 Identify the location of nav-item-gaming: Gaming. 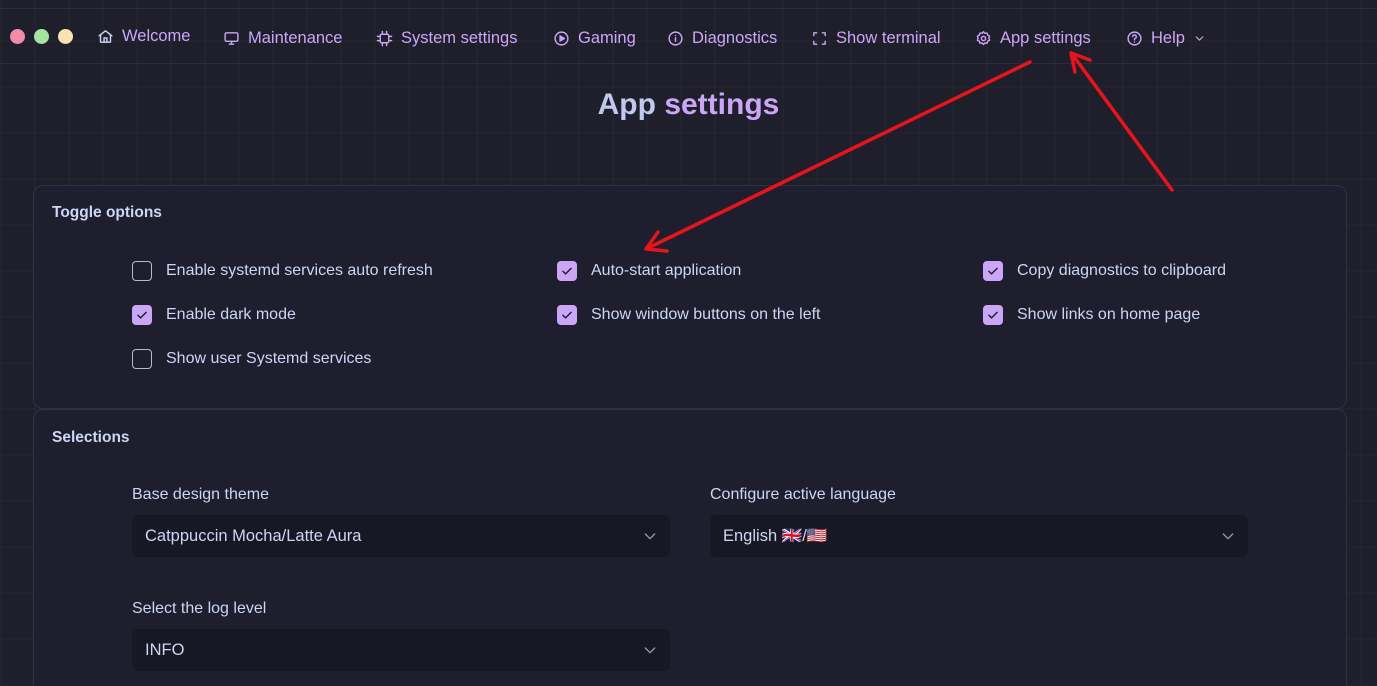
(594, 38).